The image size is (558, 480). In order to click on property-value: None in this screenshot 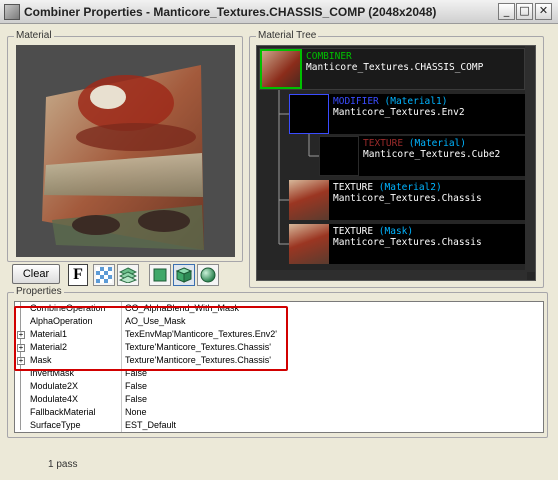, I will do `click(136, 412)`.